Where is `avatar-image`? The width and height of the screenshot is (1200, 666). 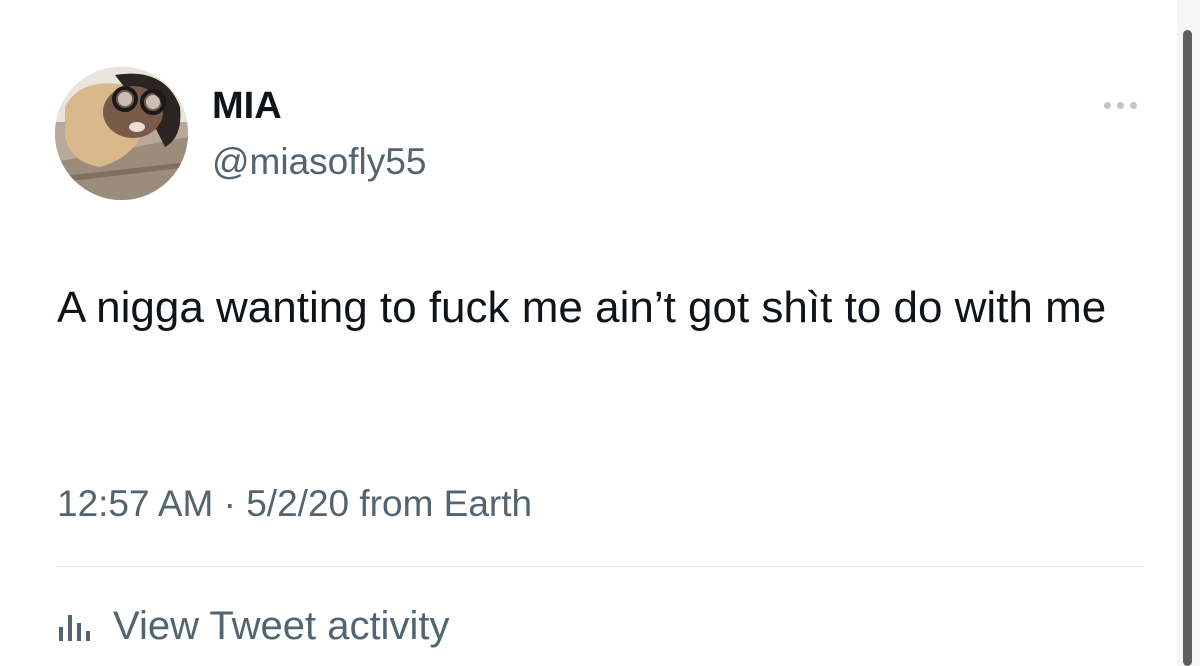 avatar-image is located at coordinates (121, 133).